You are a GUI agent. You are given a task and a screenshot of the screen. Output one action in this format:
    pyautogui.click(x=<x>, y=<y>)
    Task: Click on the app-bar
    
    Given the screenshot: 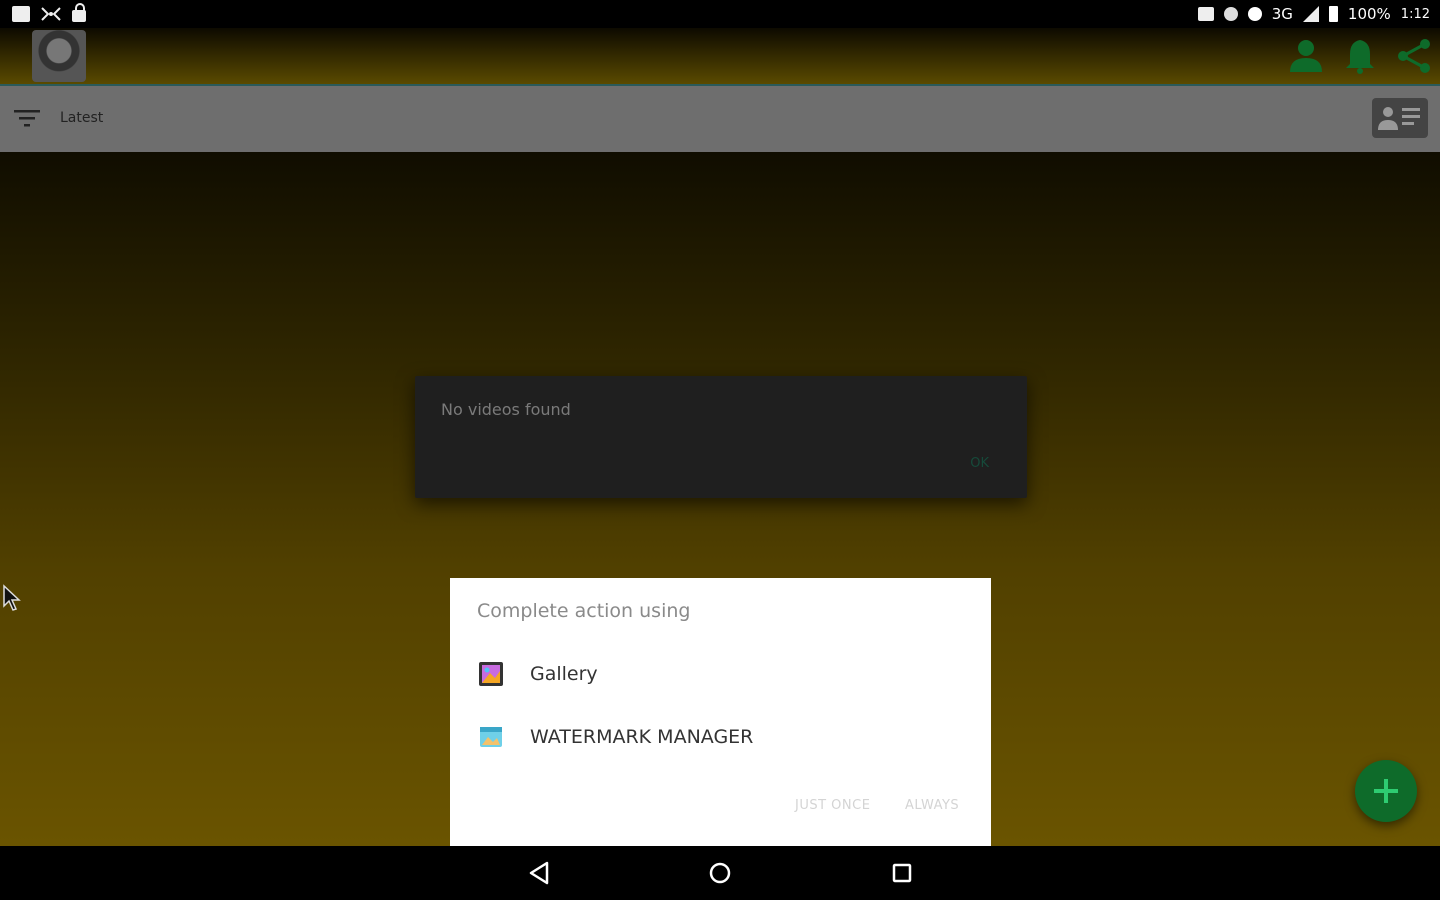 What is the action you would take?
    pyautogui.click(x=720, y=56)
    